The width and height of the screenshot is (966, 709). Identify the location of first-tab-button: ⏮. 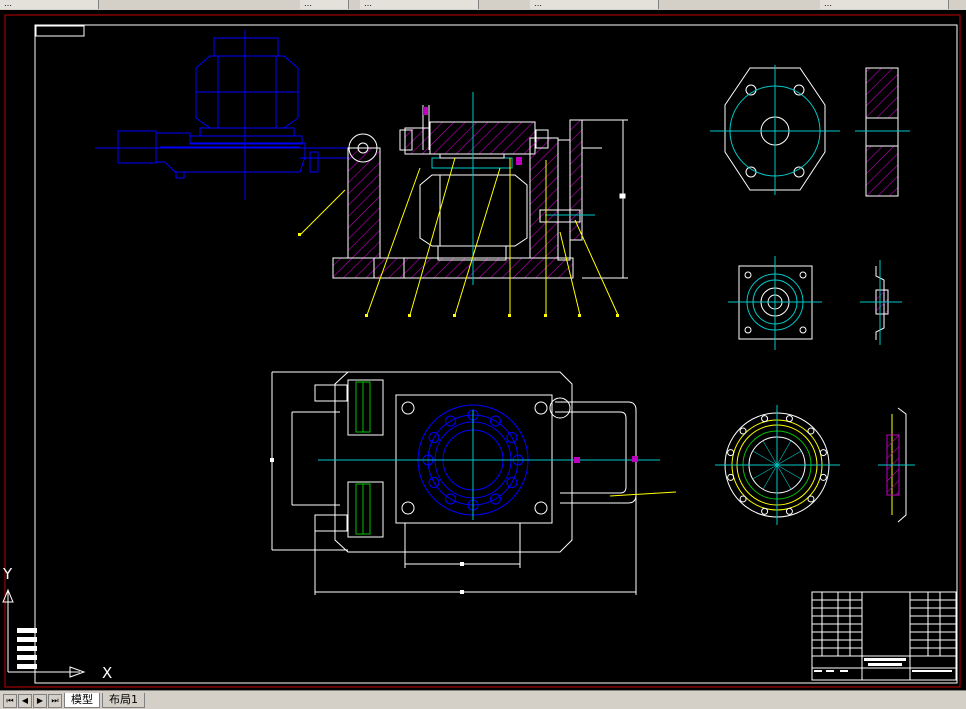
(10, 701).